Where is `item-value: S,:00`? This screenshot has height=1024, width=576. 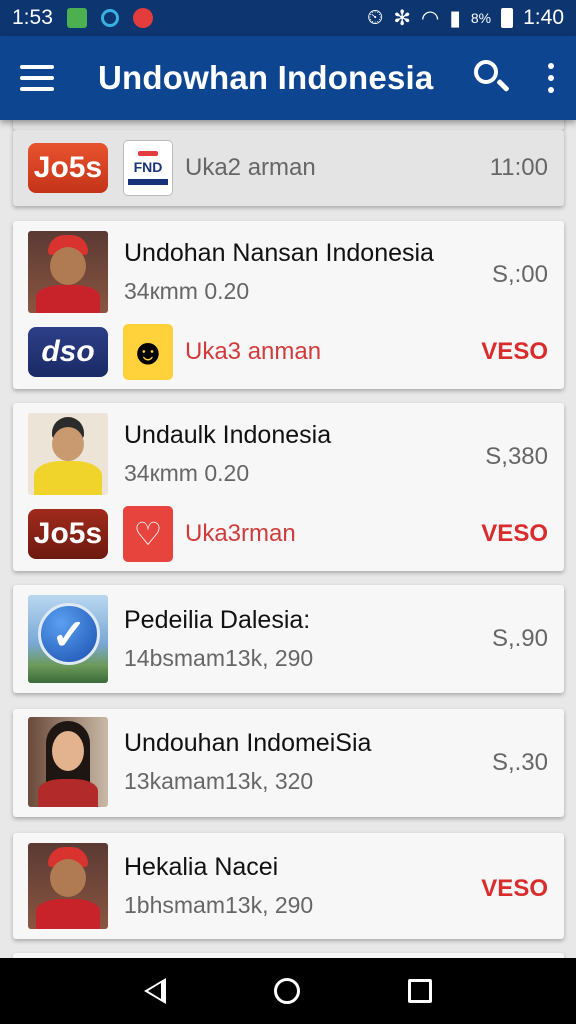
item-value: S,:00 is located at coordinates (519, 274).